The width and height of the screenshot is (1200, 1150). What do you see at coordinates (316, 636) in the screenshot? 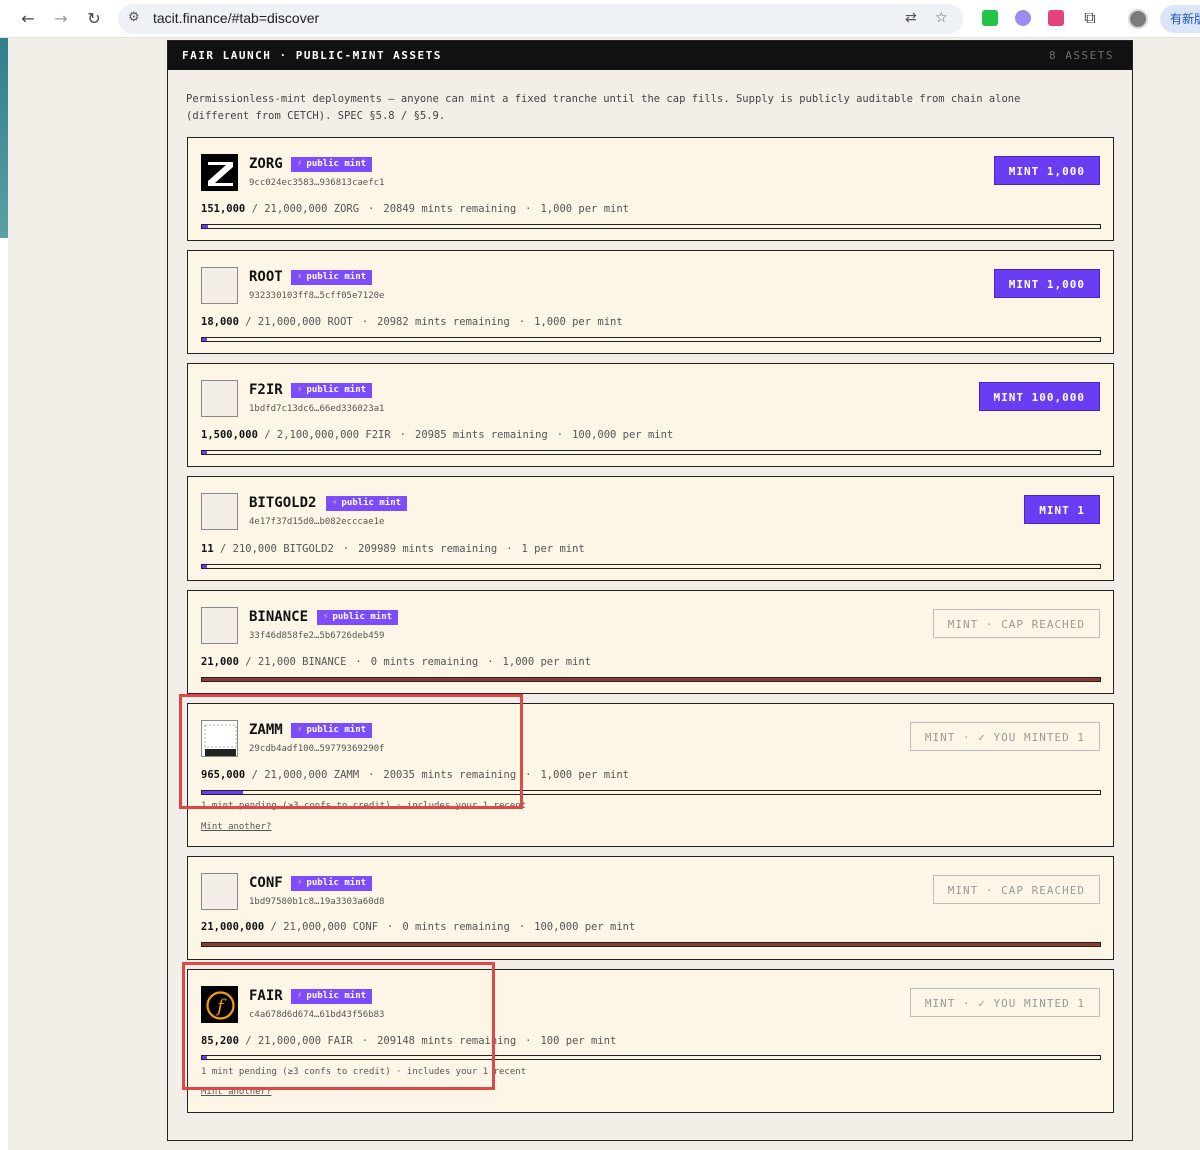
I see `asset-txid: 33f46d858fe2…5b6726deb459` at bounding box center [316, 636].